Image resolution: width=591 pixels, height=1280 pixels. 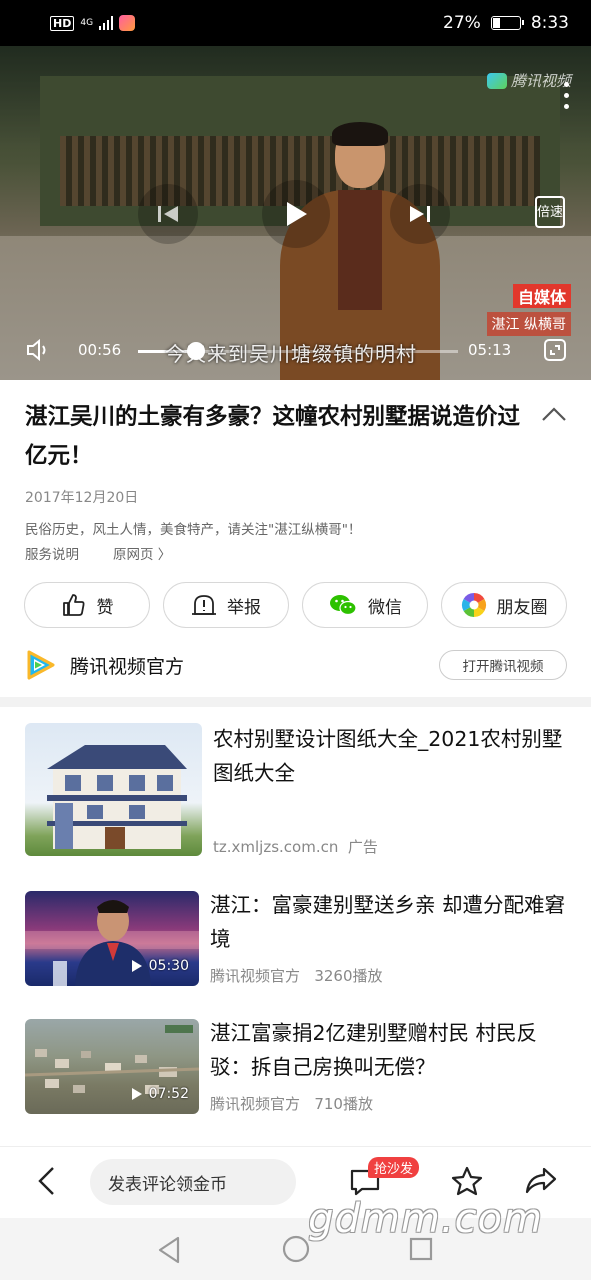 What do you see at coordinates (204, 605) in the screenshot?
I see `report-icon` at bounding box center [204, 605].